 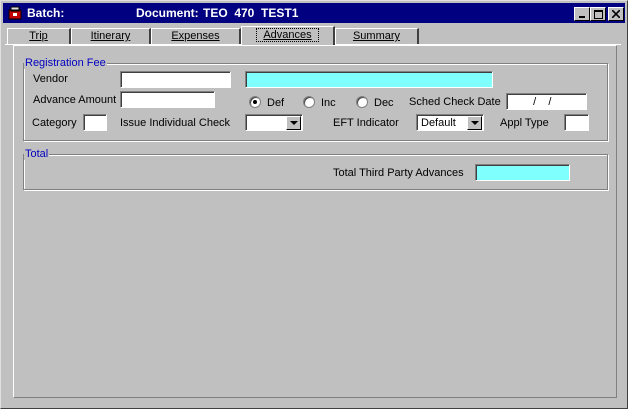 I want to click on category-label: Category, so click(x=54, y=123).